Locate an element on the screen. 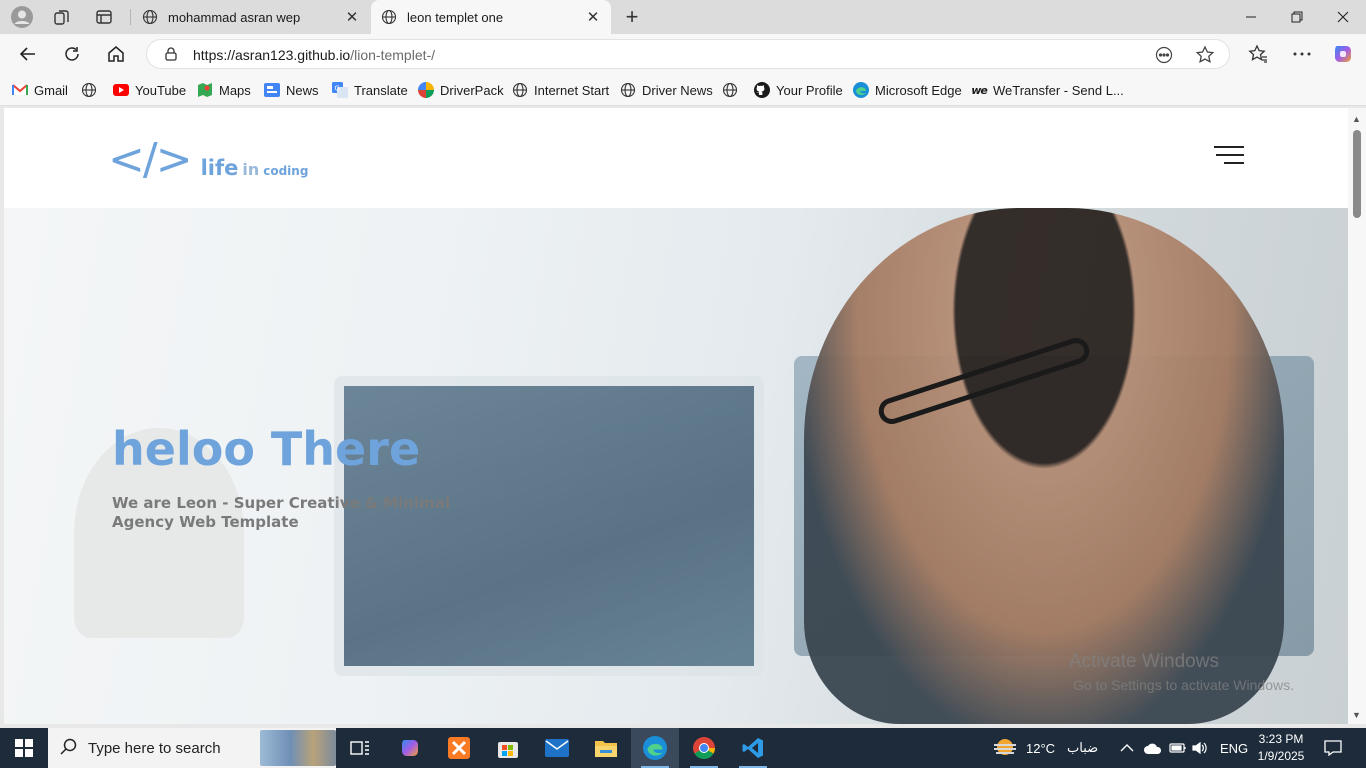 Image resolution: width=1366 pixels, height=768 pixels. logo-word-coding: coding is located at coordinates (286, 171).